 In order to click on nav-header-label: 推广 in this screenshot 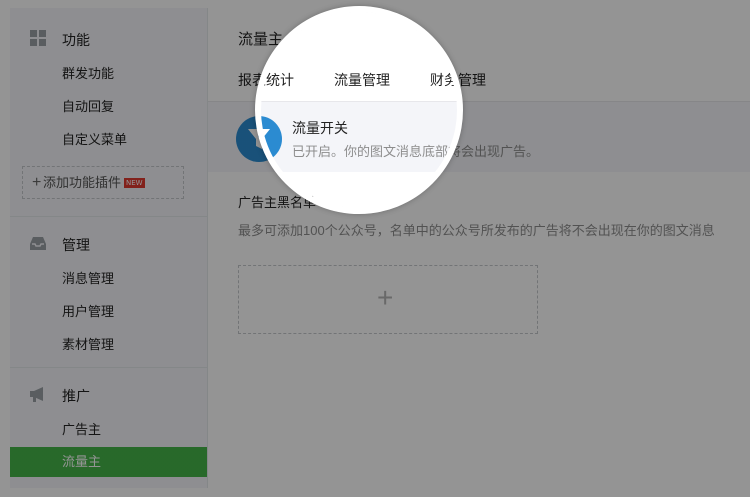, I will do `click(76, 396)`.